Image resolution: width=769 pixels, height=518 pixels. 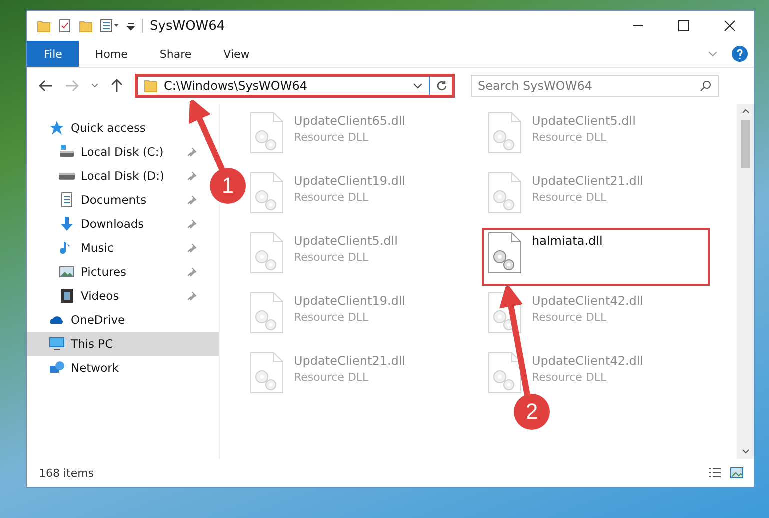 I want to click on folder-icon, so click(x=151, y=86).